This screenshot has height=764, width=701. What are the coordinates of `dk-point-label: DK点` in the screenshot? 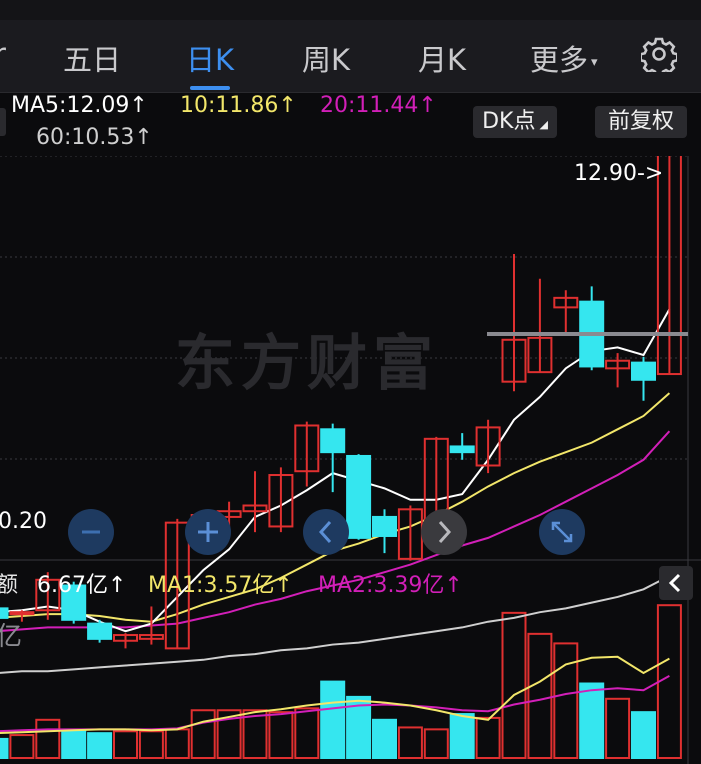 It's located at (509, 121).